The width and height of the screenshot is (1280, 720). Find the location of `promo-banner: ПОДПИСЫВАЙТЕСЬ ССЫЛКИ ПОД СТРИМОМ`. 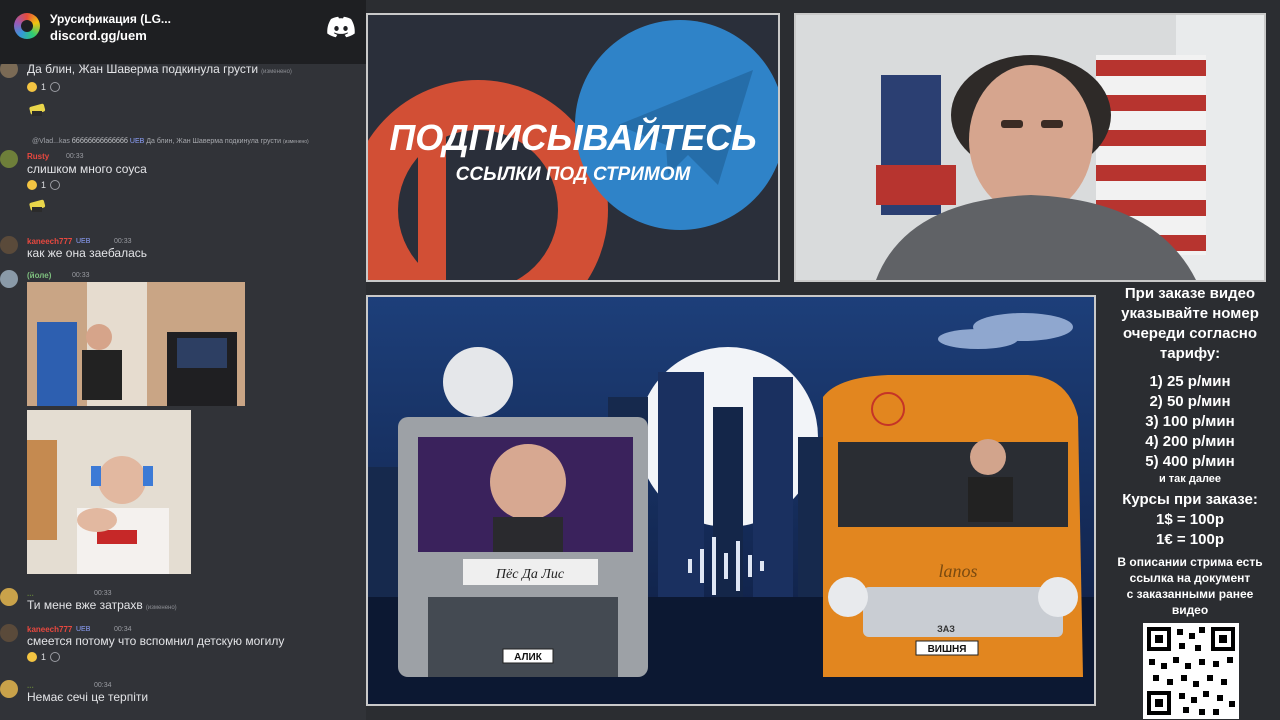

promo-banner: ПОДПИСЫВАЙТЕСЬ ССЫЛКИ ПОД СТРИМОМ is located at coordinates (573, 147).